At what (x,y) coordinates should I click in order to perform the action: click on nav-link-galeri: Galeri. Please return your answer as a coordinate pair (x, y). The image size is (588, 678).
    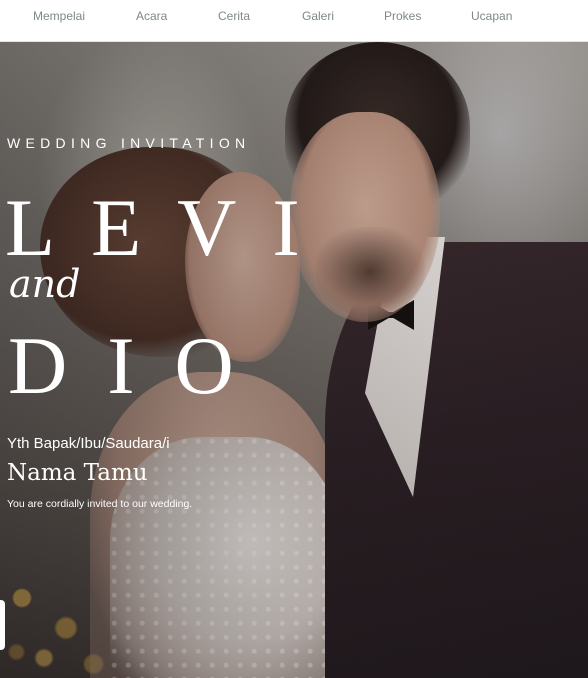
    Looking at the image, I should click on (318, 16).